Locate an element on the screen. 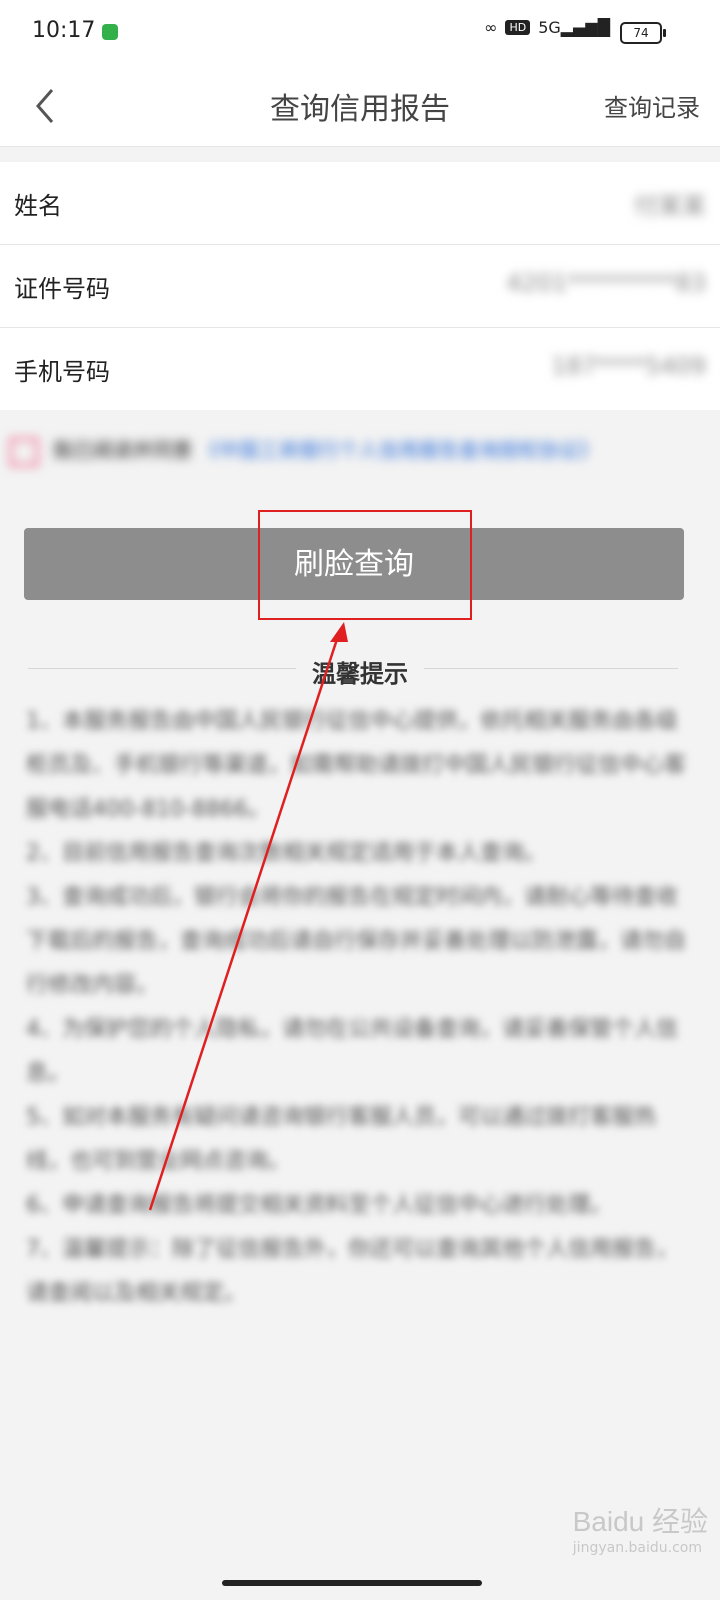 This screenshot has height=1600, width=720. agreement-link: 《中国工商银行个人信用报告查询授权协议》 is located at coordinates (399, 450).